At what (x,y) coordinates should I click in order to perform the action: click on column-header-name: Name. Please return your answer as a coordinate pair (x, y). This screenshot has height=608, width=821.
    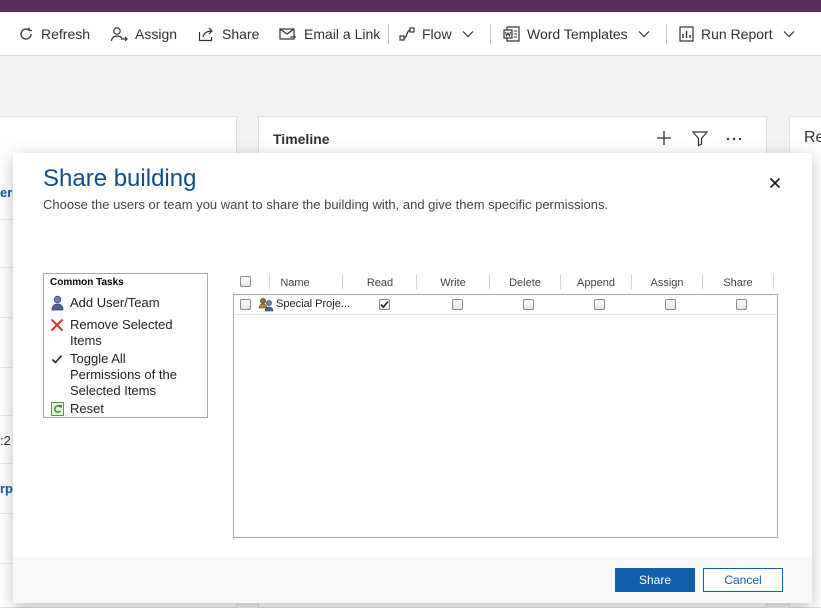
    Looking at the image, I should click on (295, 283).